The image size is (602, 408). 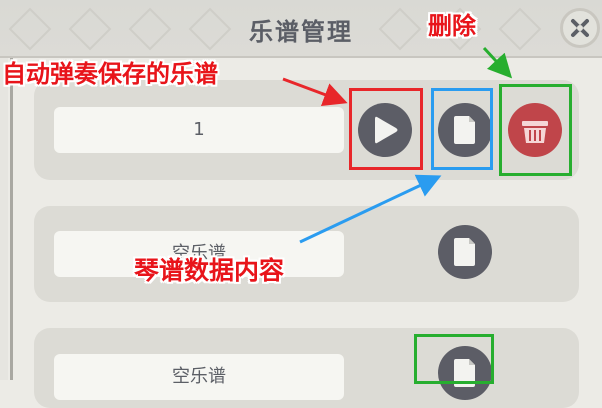 I want to click on delete-annotation-label: 删除, so click(x=452, y=26).